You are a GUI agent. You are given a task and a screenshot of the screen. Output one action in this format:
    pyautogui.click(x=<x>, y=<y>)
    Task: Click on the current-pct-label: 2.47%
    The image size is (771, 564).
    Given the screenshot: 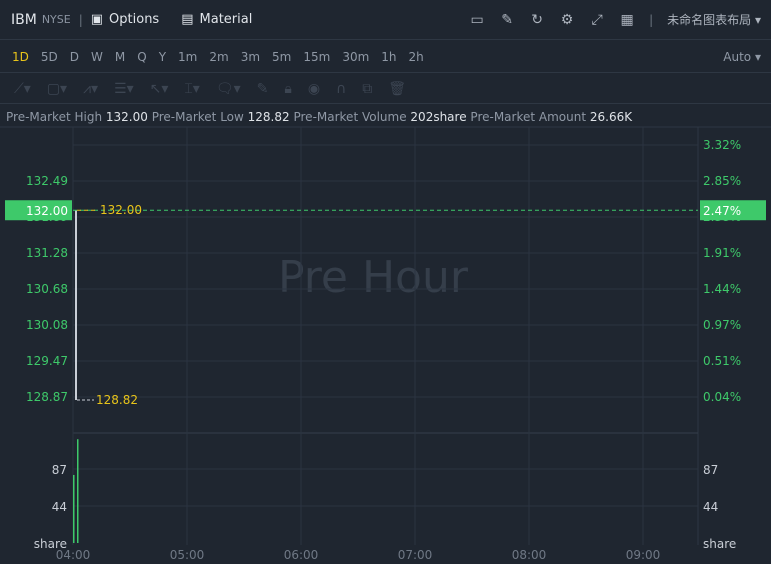 What is the action you would take?
    pyautogui.click(x=722, y=211)
    